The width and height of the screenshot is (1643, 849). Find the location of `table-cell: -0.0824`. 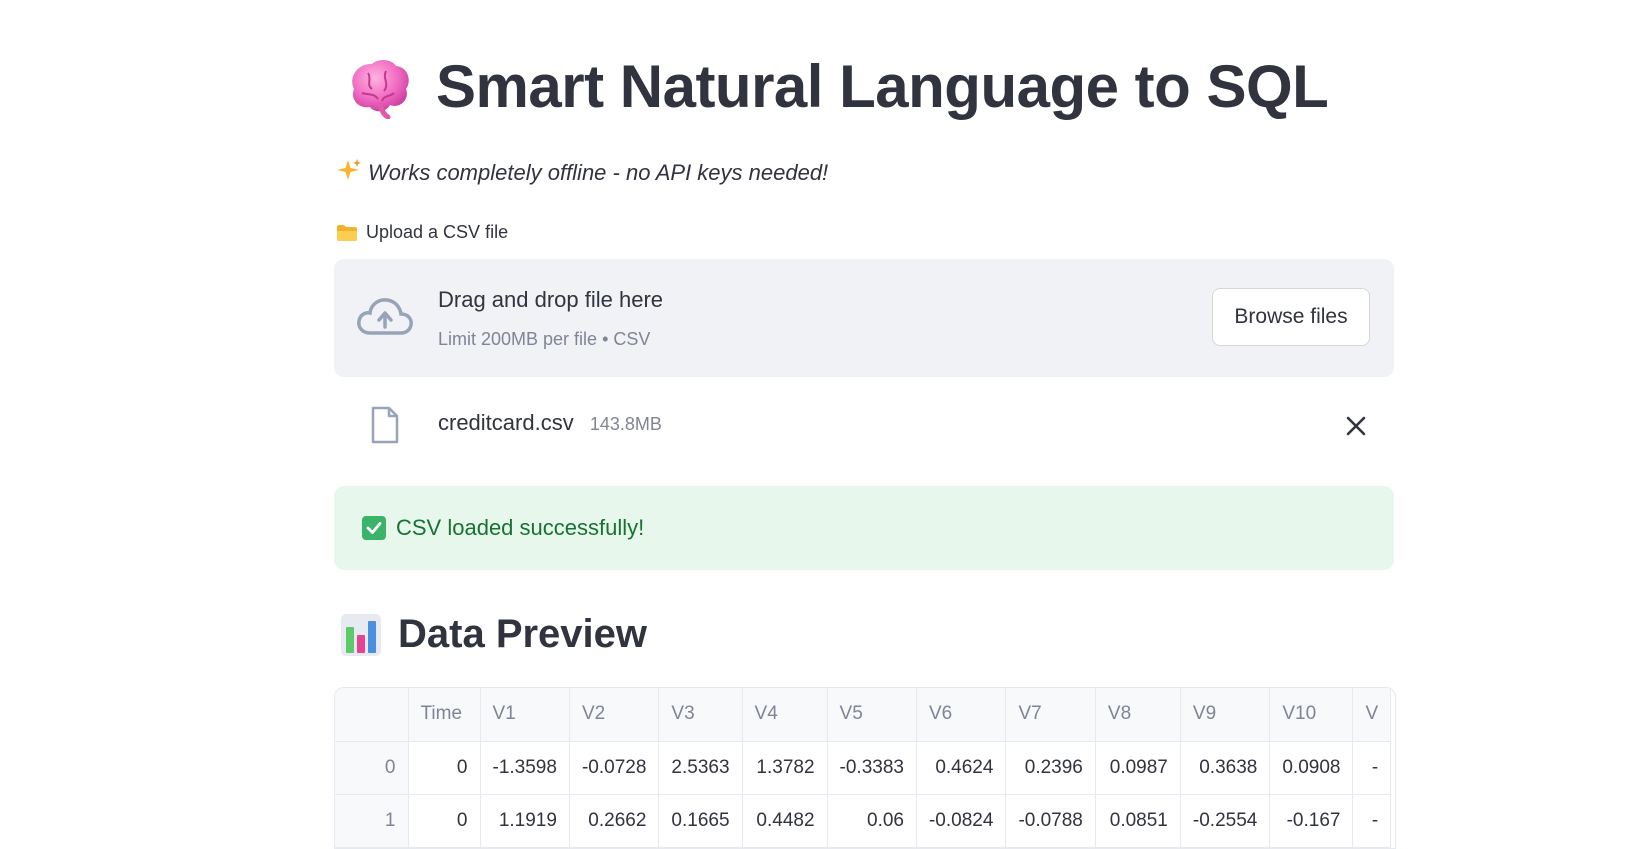

table-cell: -0.0824 is located at coordinates (961, 821).